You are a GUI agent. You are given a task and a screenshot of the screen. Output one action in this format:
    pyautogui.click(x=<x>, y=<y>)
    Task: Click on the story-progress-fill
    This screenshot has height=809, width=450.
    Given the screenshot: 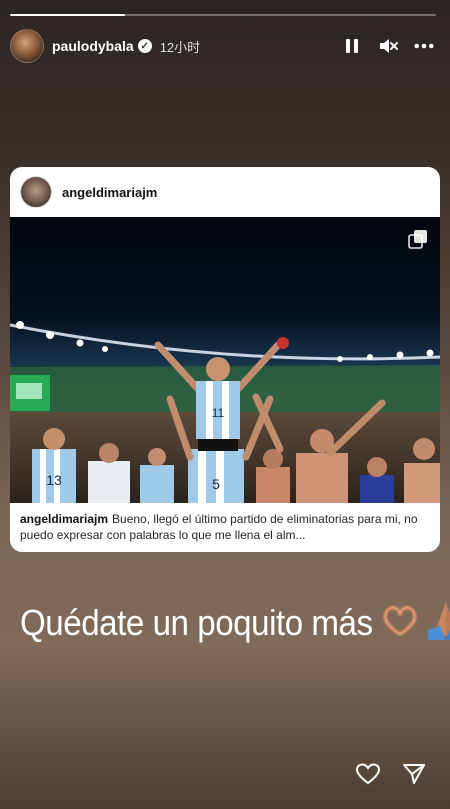 What is the action you would take?
    pyautogui.click(x=68, y=15)
    